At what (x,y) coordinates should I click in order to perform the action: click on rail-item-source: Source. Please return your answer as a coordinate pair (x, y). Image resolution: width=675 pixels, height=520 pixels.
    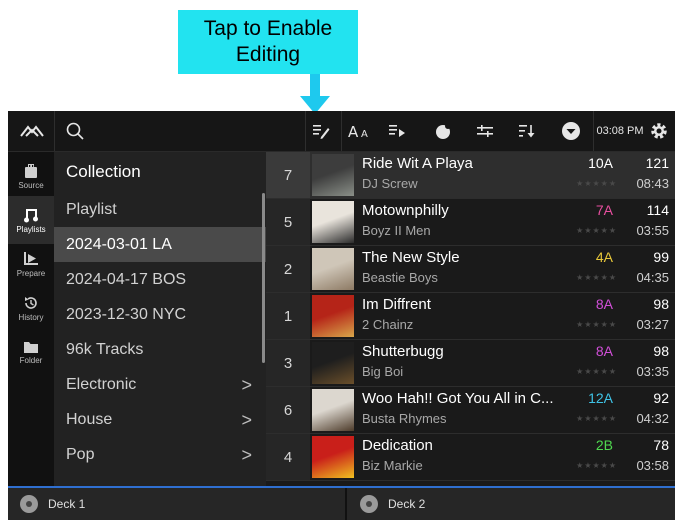
    Looking at the image, I should click on (31, 176).